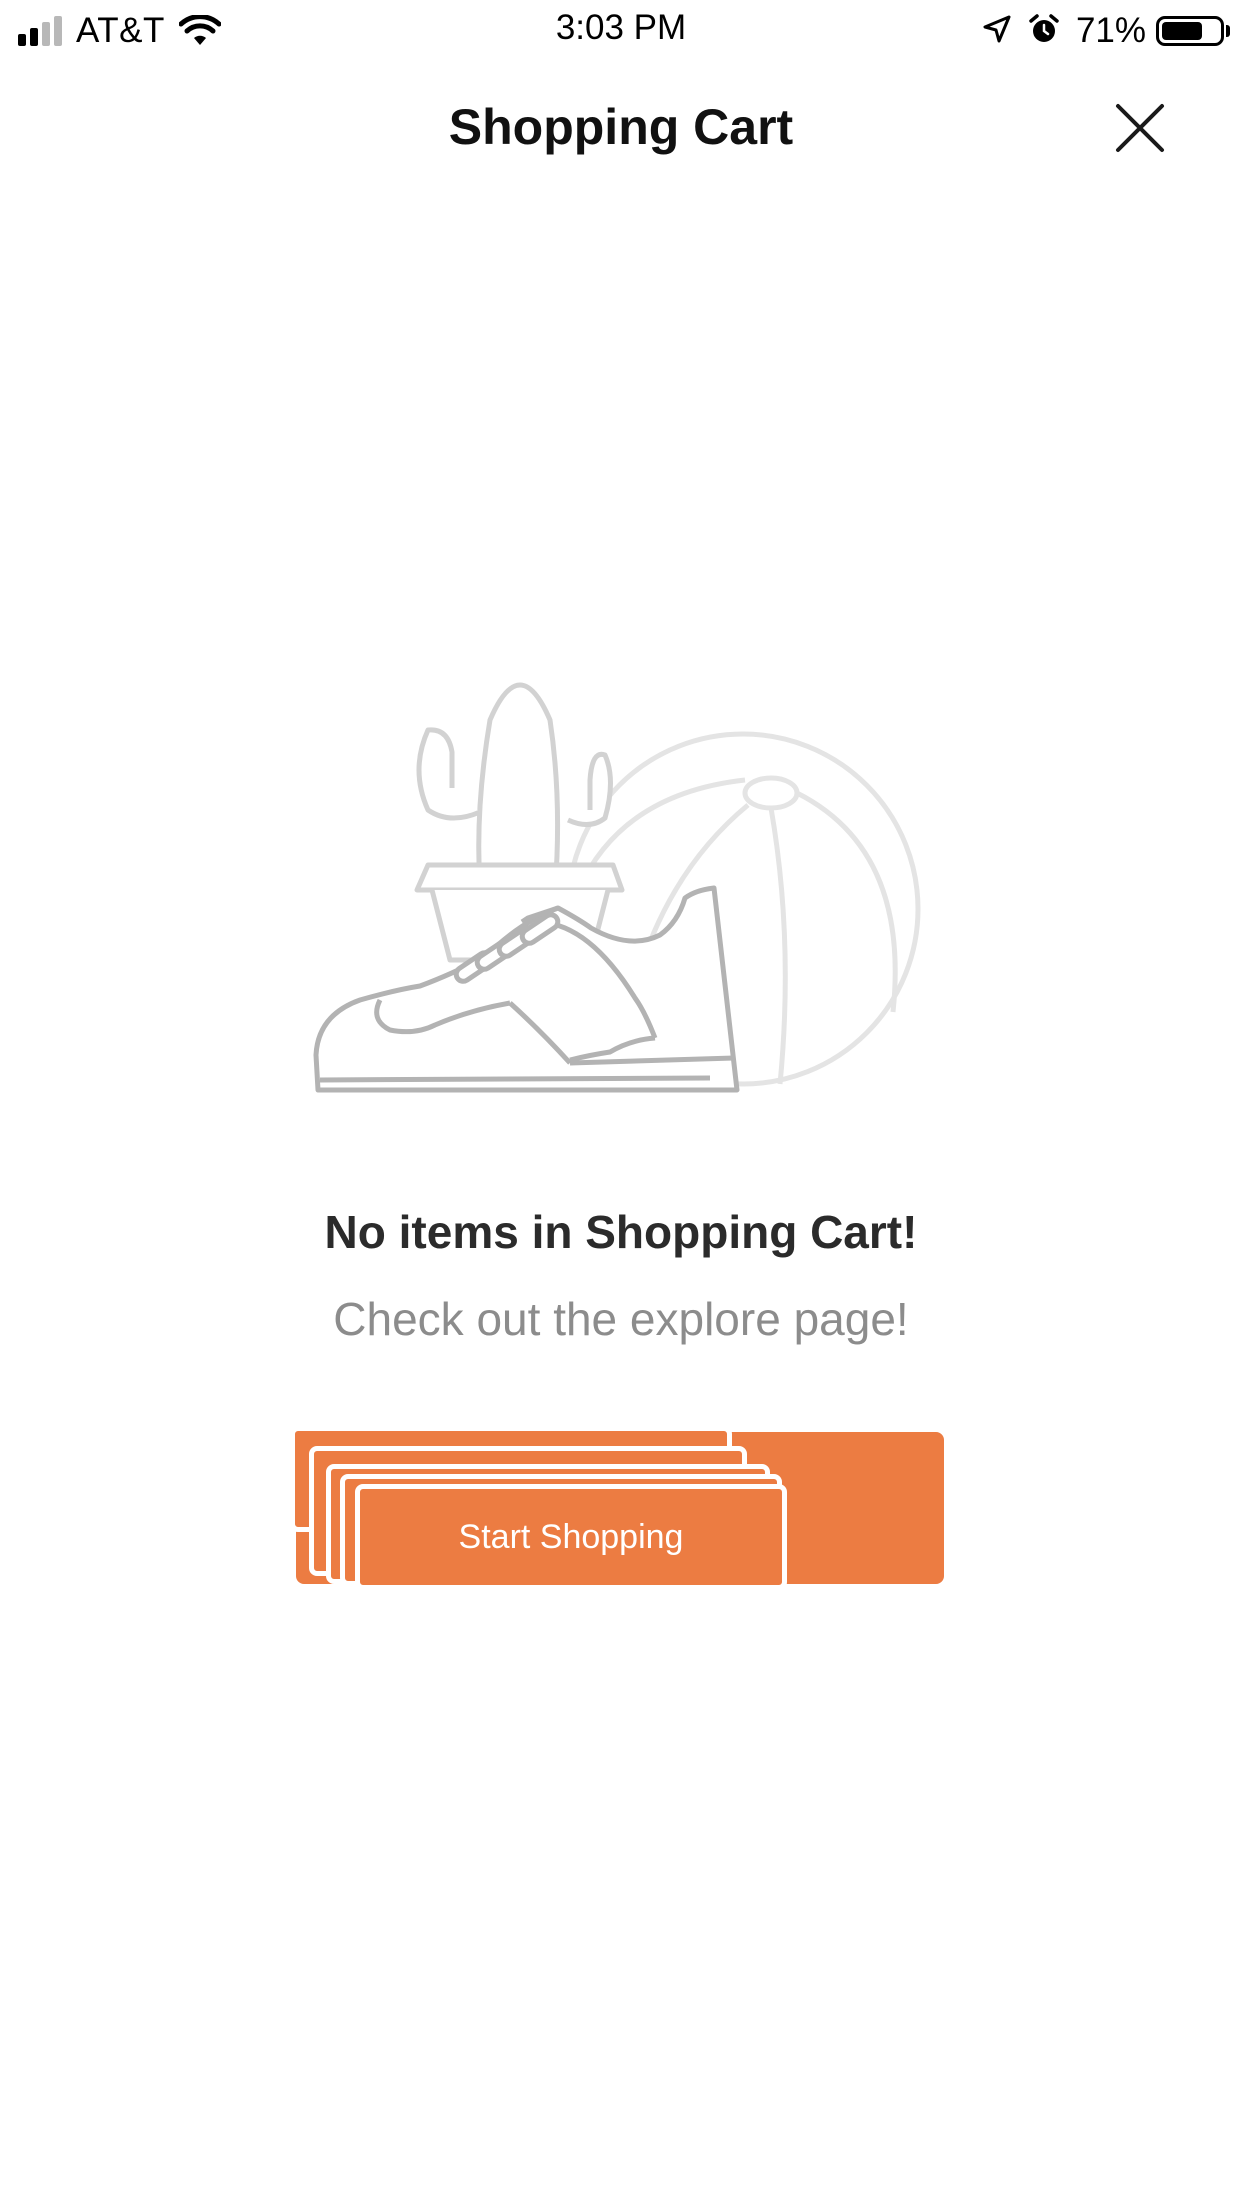 This screenshot has width=1242, height=2208. I want to click on alarm-icon, so click(1044, 31).